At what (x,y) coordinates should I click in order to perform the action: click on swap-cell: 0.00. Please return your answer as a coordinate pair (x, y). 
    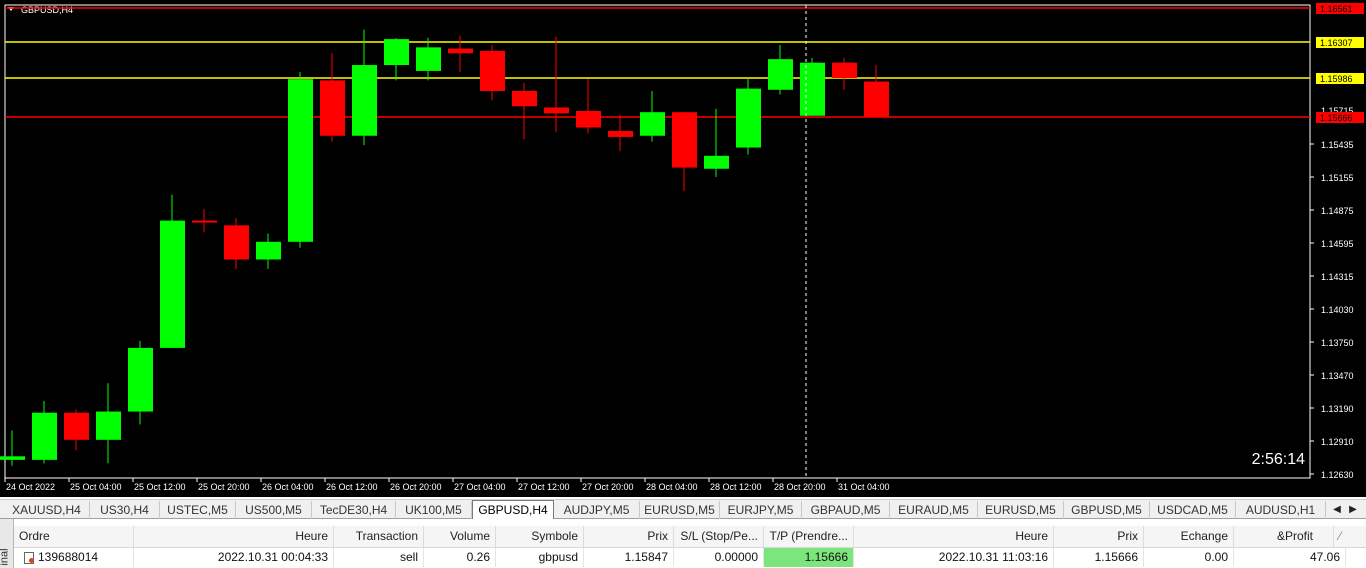
    Looking at the image, I should click on (1189, 557).